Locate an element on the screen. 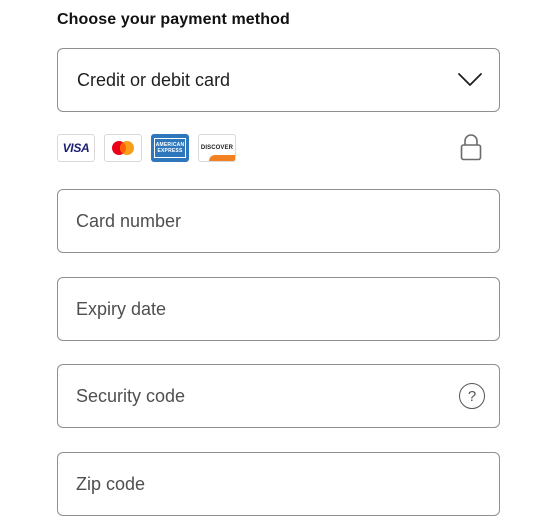  lock-icon is located at coordinates (471, 147).